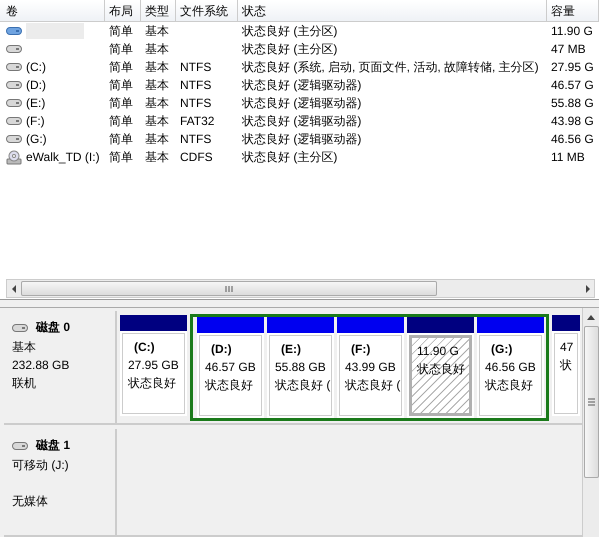  Describe the element at coordinates (53, 327) in the screenshot. I see `disk-name: 磁盘 0` at that location.